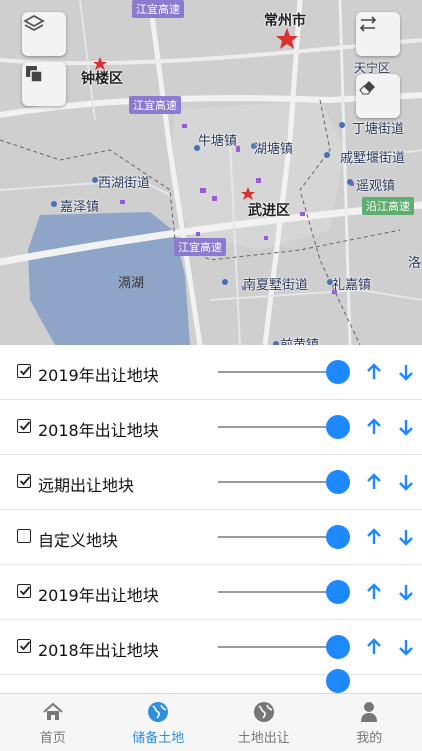 The image size is (422, 751). What do you see at coordinates (53, 712) in the screenshot?
I see `home-icon` at bounding box center [53, 712].